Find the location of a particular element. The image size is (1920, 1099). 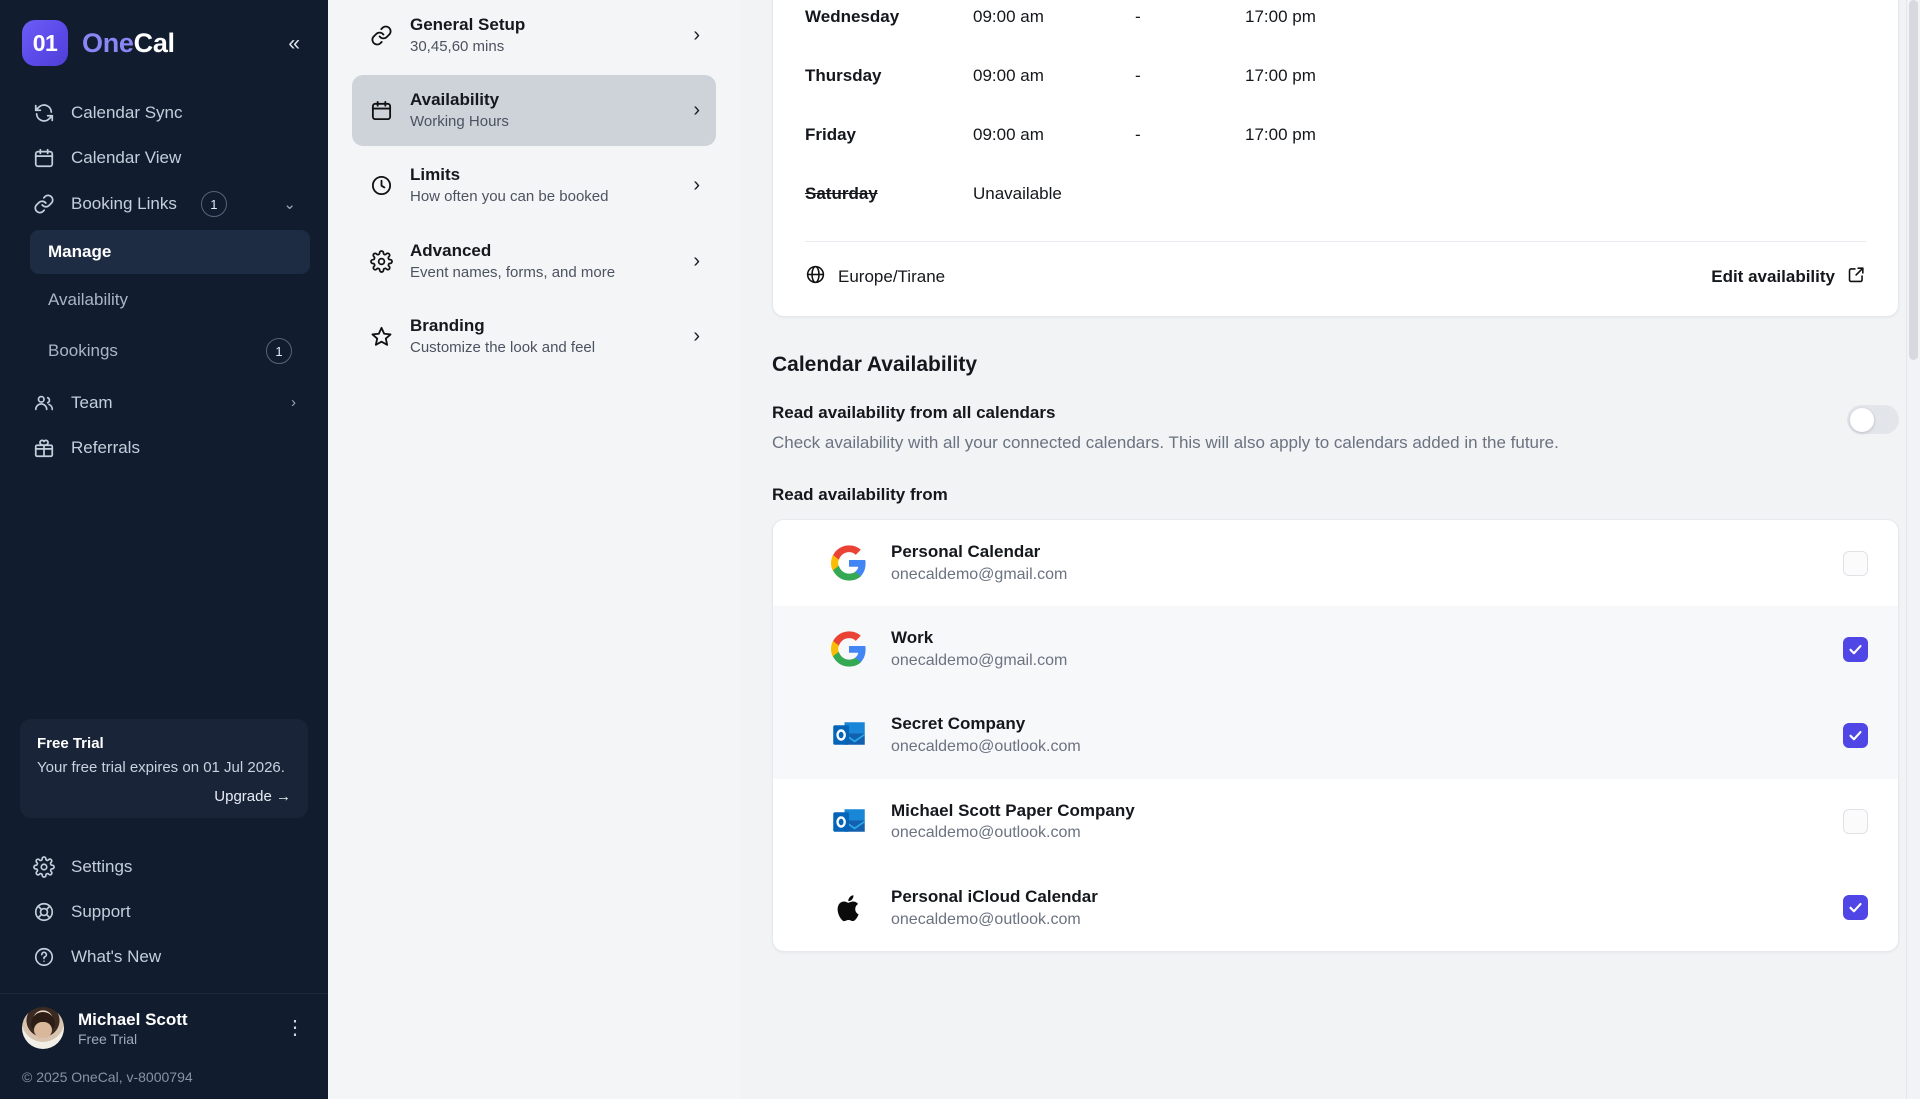

edit-availability-label: Edit availability is located at coordinates (1773, 276).